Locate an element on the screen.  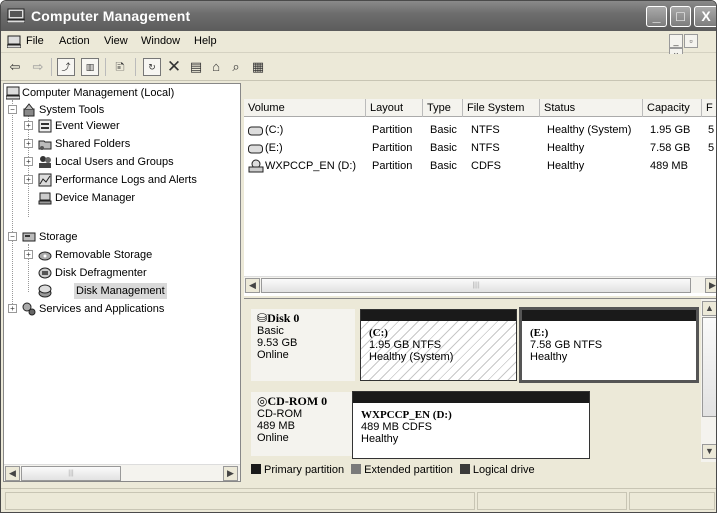
title-bar: Computer Management _ □ X is located at coordinates (358, 16).